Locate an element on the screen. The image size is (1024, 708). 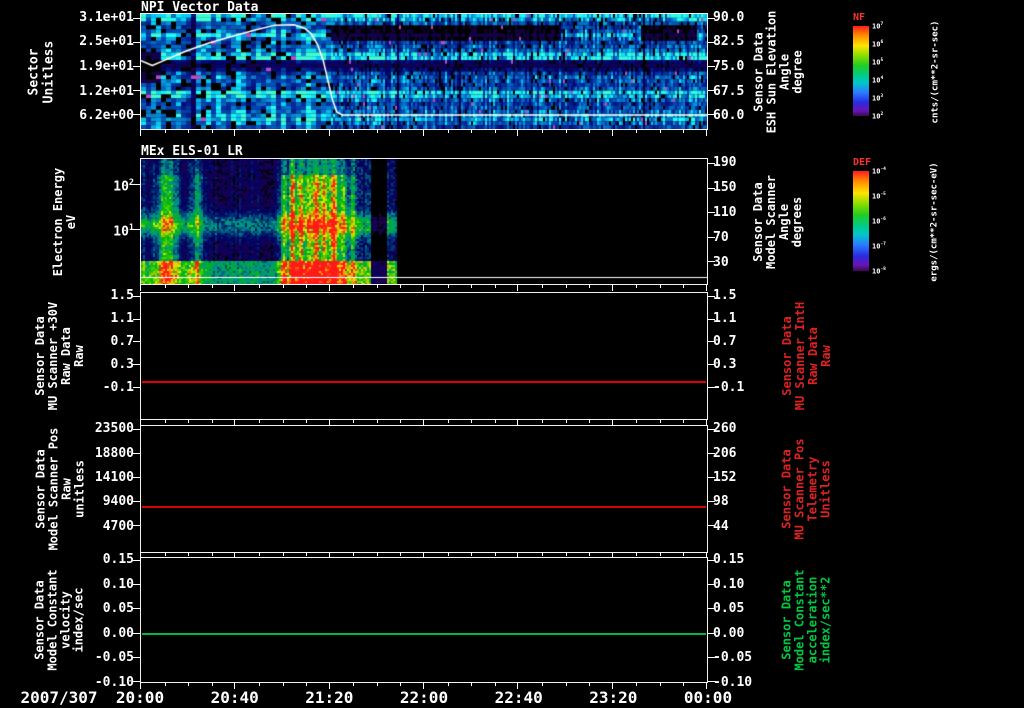
time-tick-label: 23:20 is located at coordinates (613, 697).